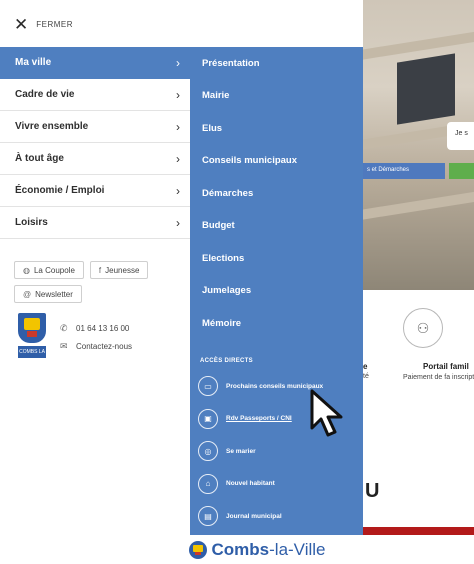  Describe the element at coordinates (446, 366) in the screenshot. I see `portail-famille-title: Portail famil` at that location.